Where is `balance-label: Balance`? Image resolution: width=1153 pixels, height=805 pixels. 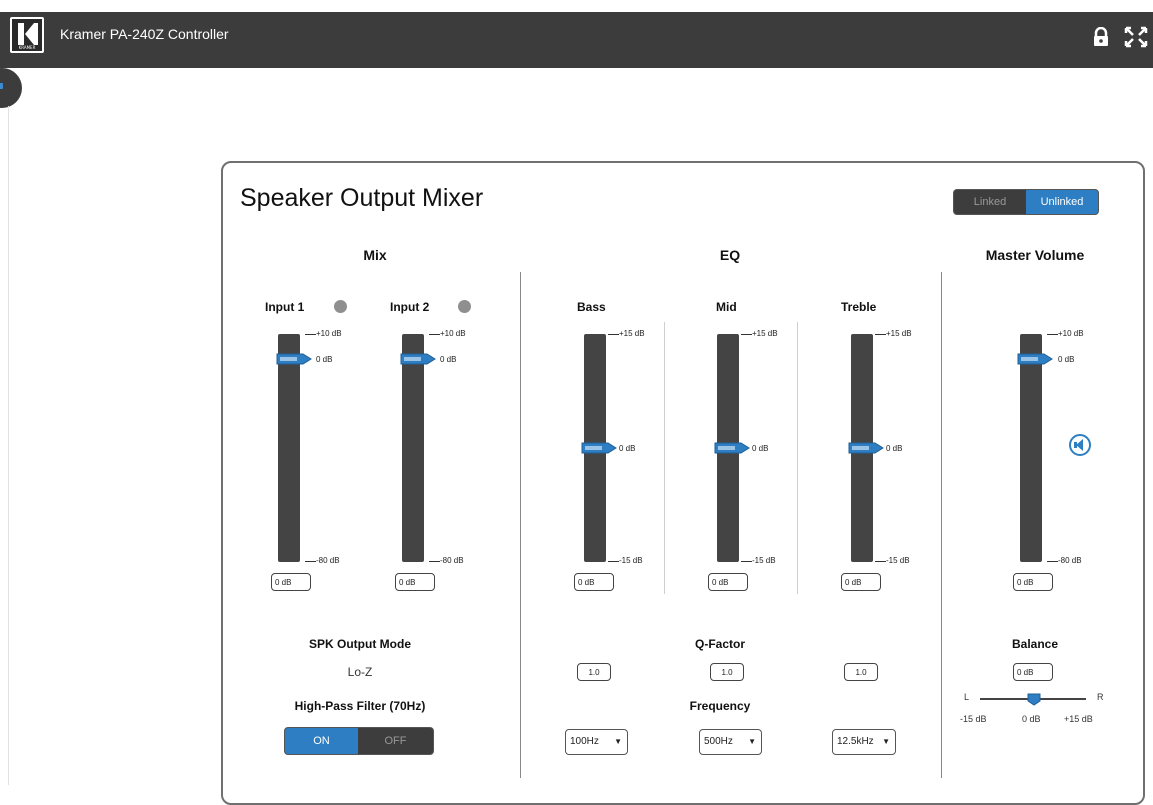
balance-label: Balance is located at coordinates (1035, 644).